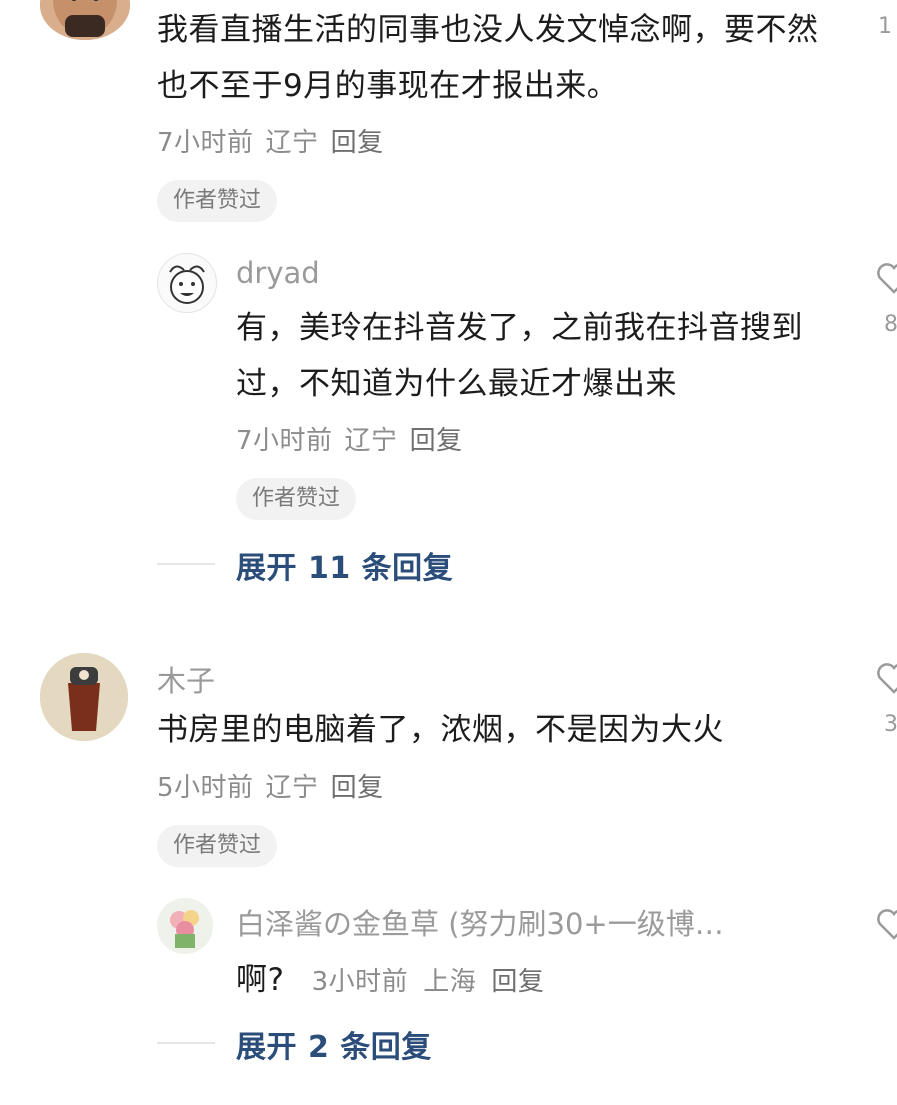  What do you see at coordinates (205, 788) in the screenshot?
I see `comment-time: 5小时前` at bounding box center [205, 788].